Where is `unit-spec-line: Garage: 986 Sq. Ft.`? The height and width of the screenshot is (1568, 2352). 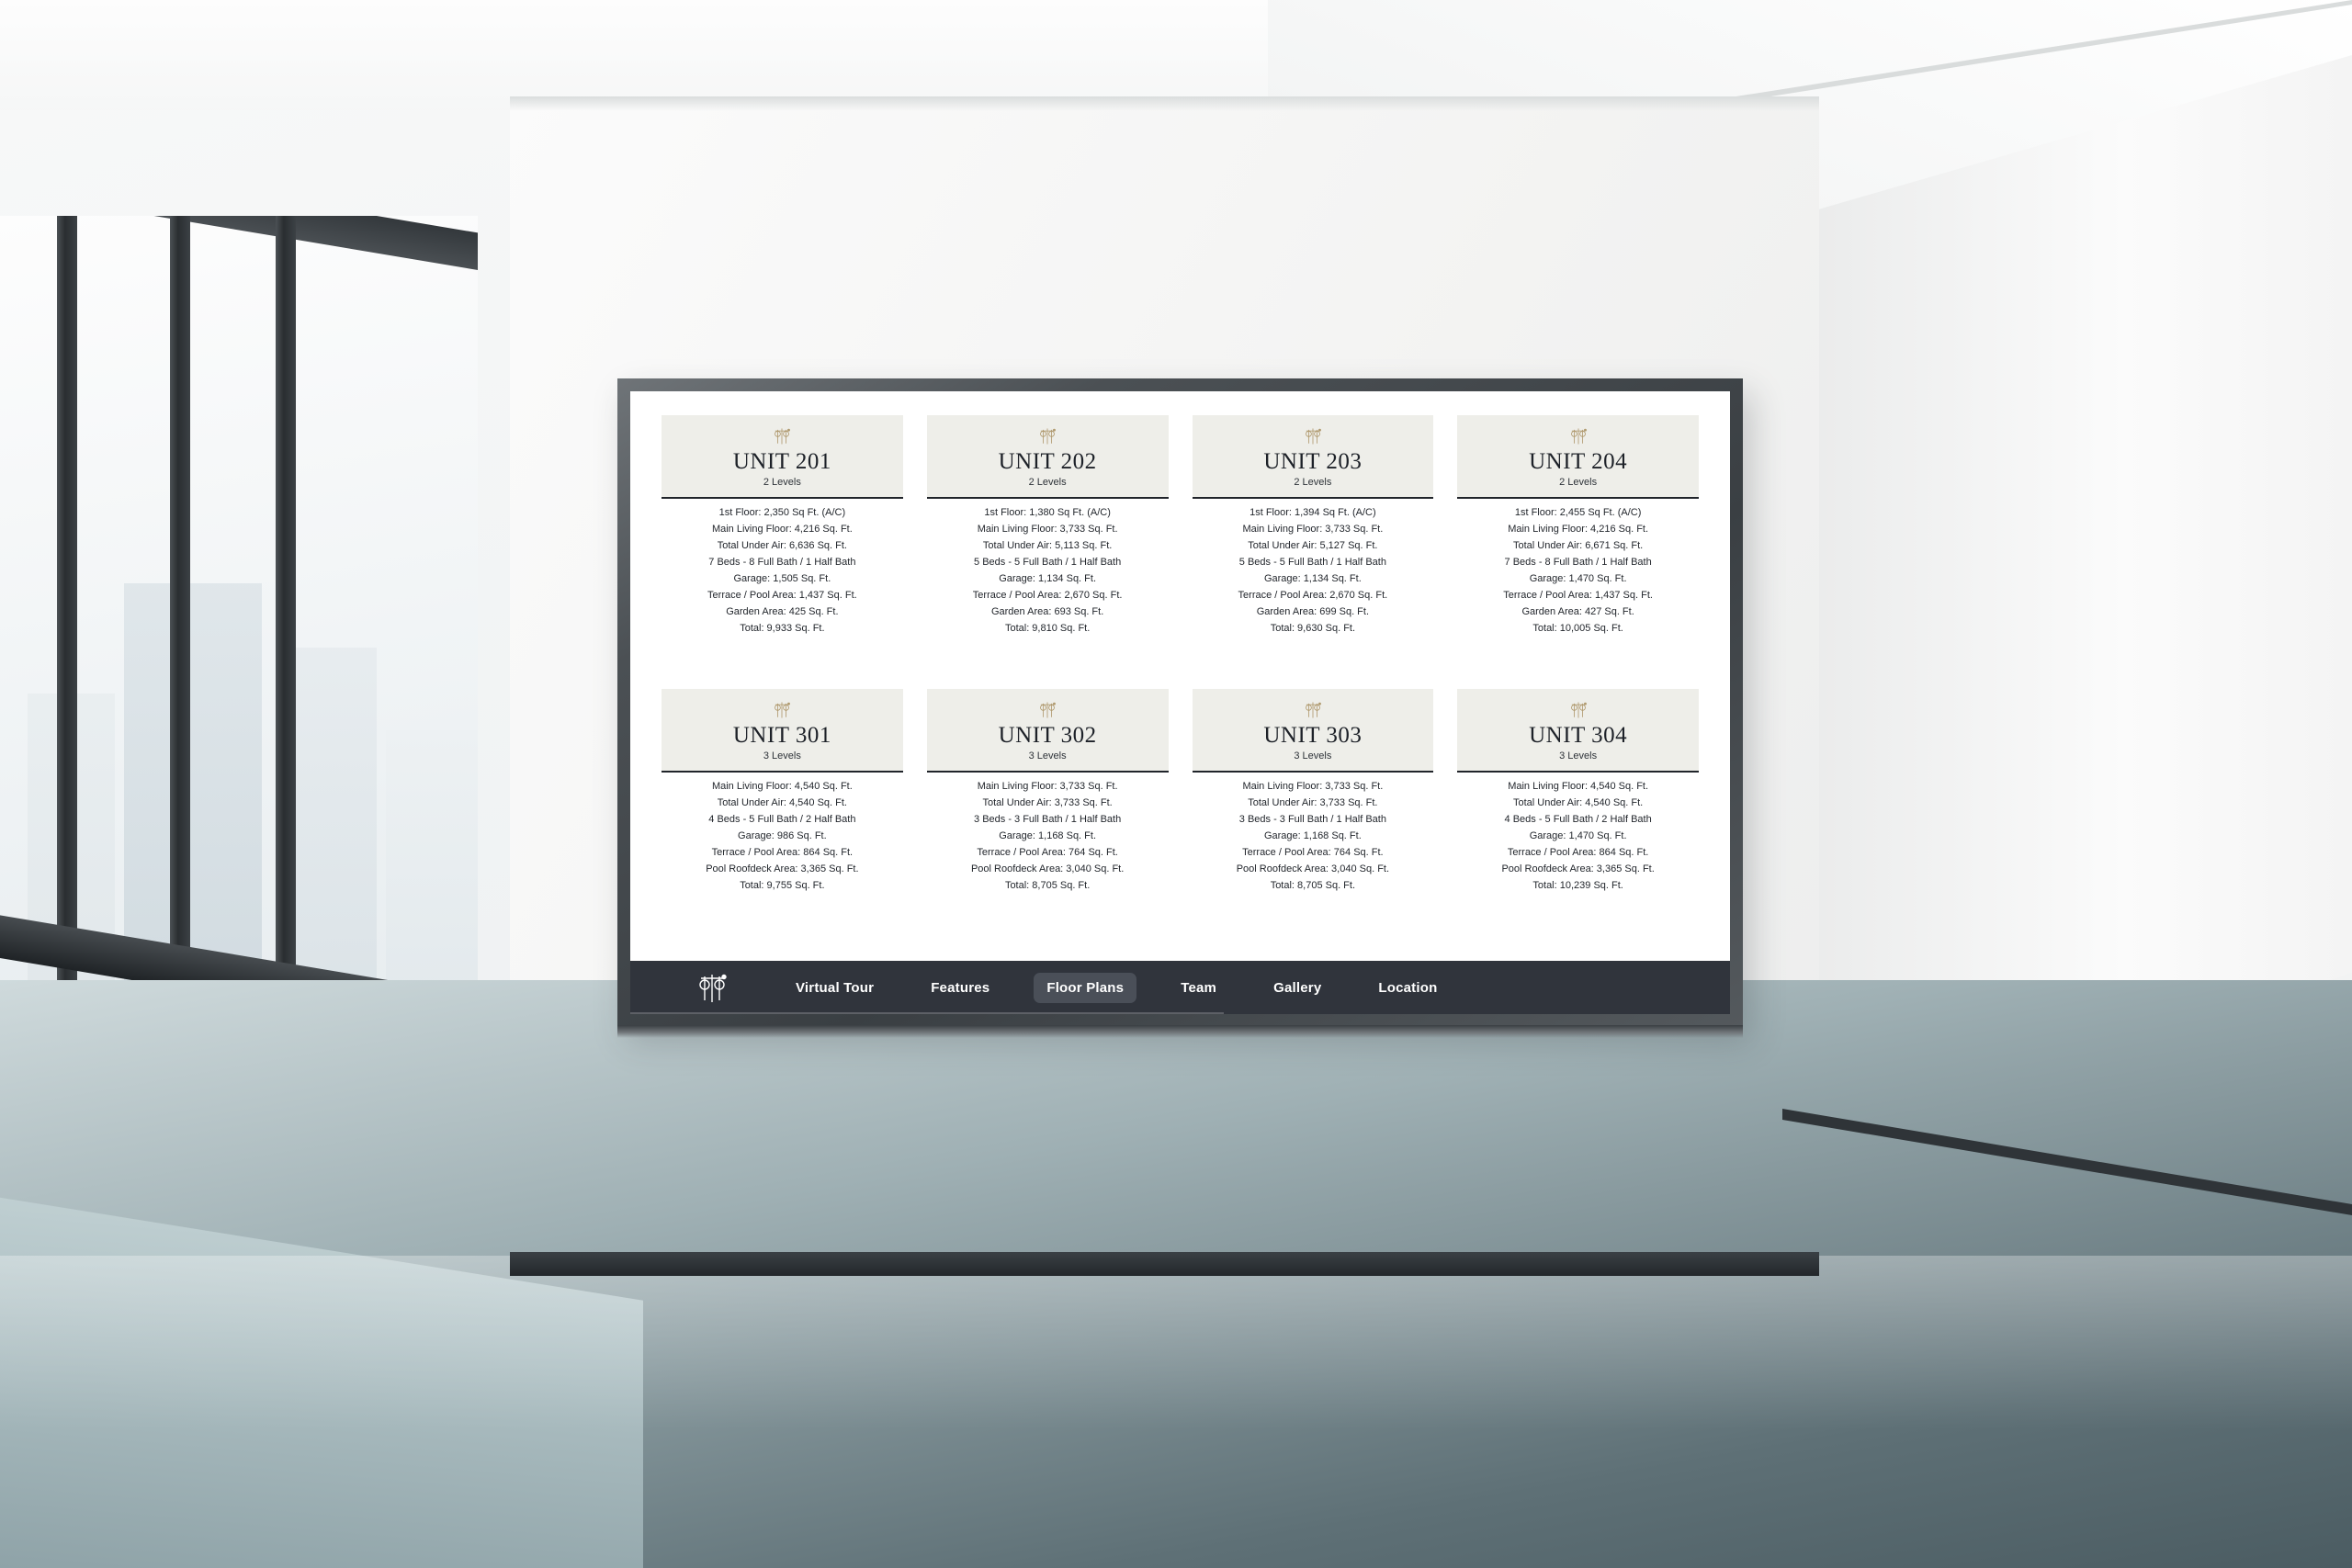 unit-spec-line: Garage: 986 Sq. Ft. is located at coordinates (782, 836).